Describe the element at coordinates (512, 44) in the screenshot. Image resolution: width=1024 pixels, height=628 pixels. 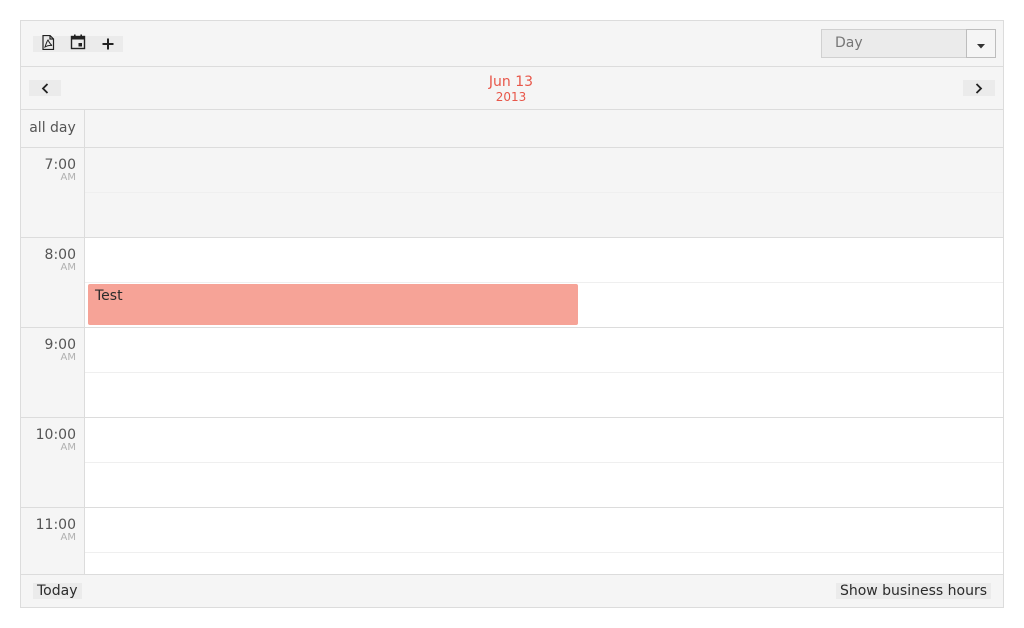
I see `toolbar: Day` at that location.